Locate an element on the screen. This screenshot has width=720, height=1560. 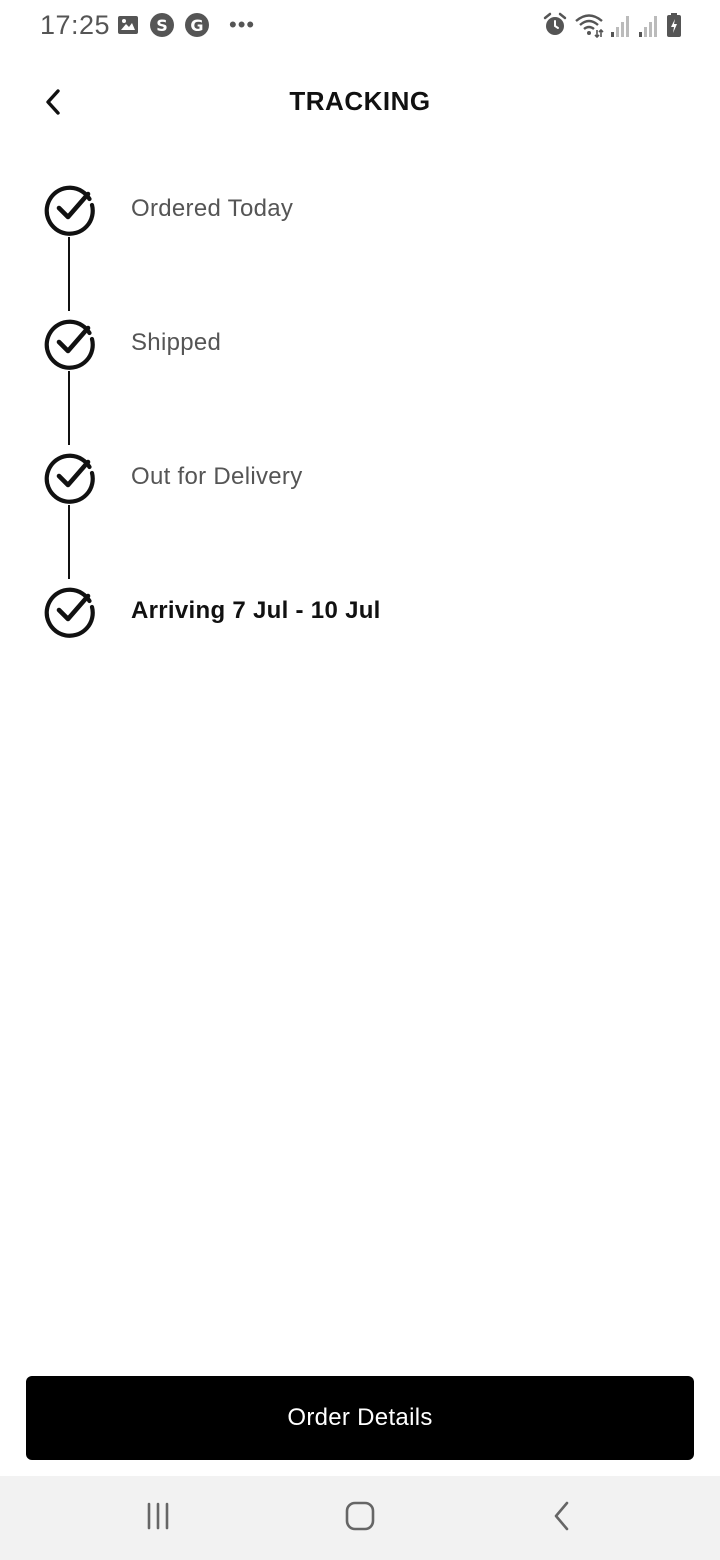
order-details-button: Order Details is located at coordinates (360, 1418).